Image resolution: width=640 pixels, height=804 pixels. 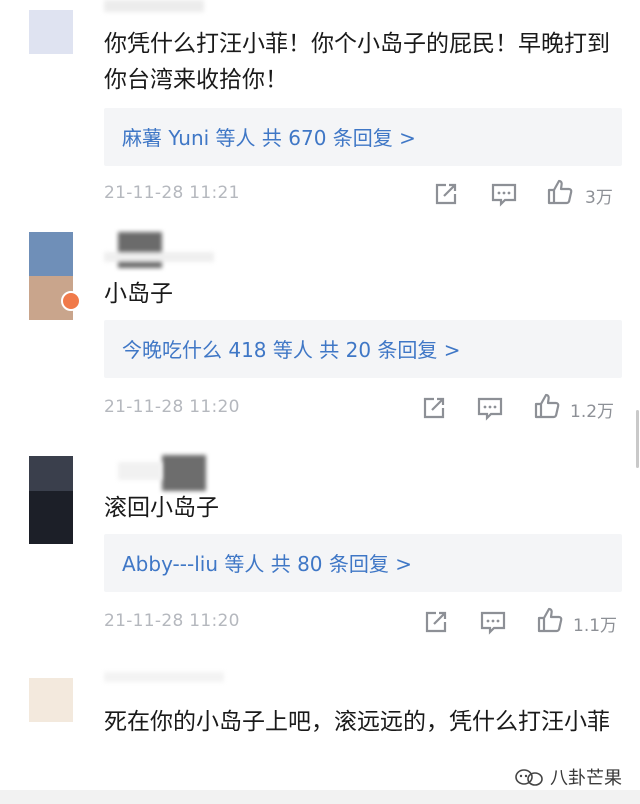 What do you see at coordinates (161, 508) in the screenshot?
I see `comment-text: 滚回小岛子` at bounding box center [161, 508].